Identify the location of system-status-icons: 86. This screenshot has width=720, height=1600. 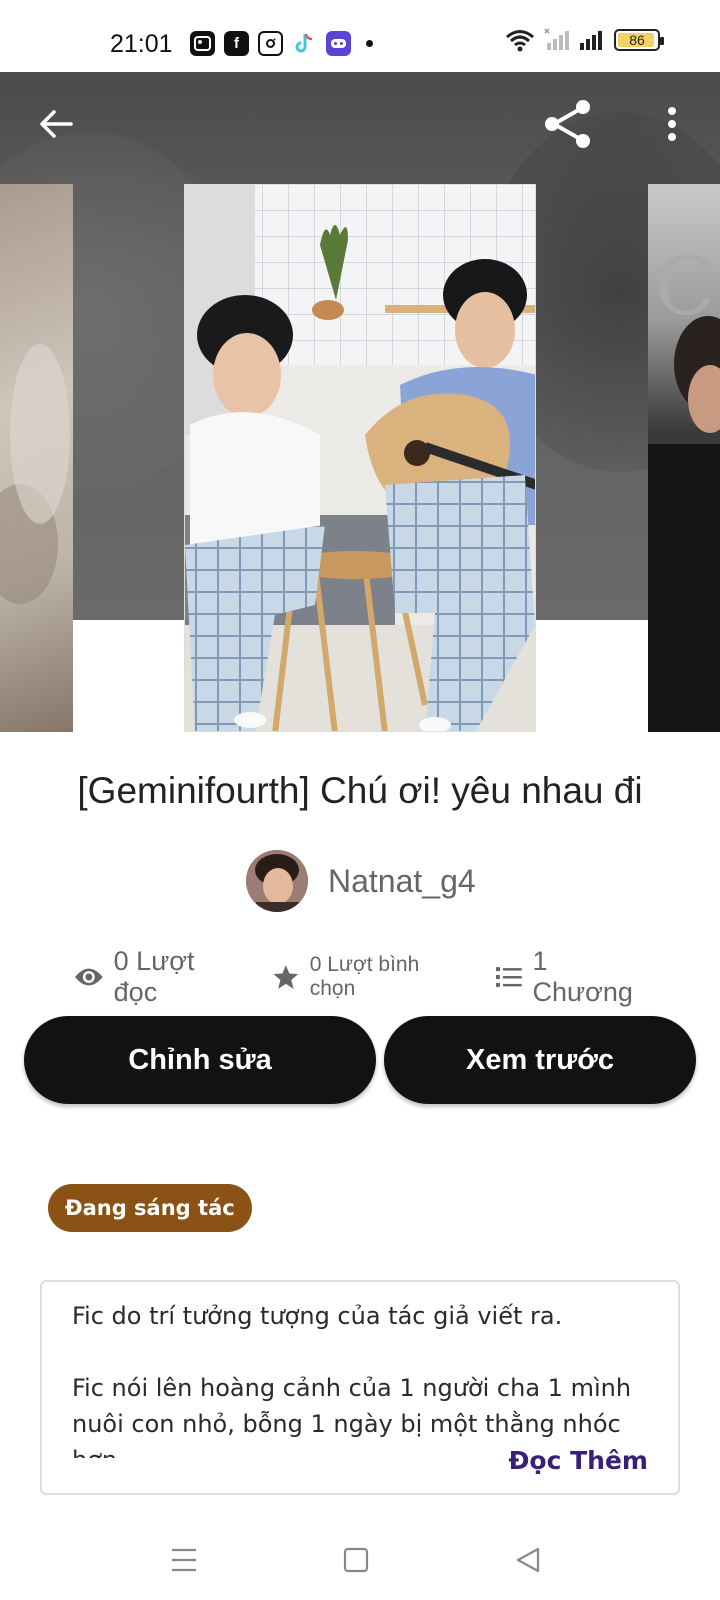
(584, 40).